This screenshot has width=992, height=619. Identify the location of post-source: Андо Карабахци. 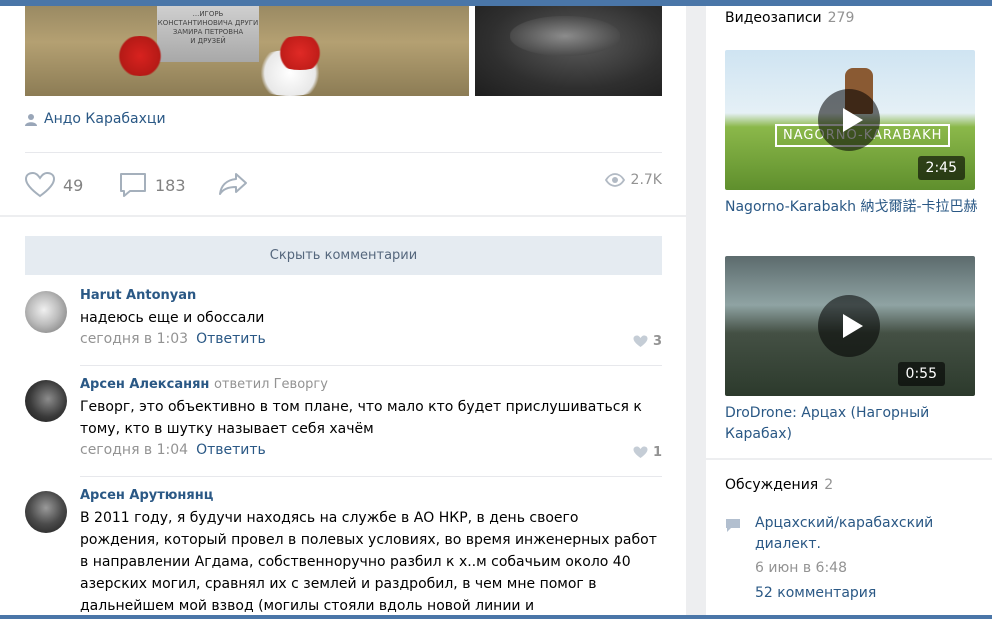
(95, 119).